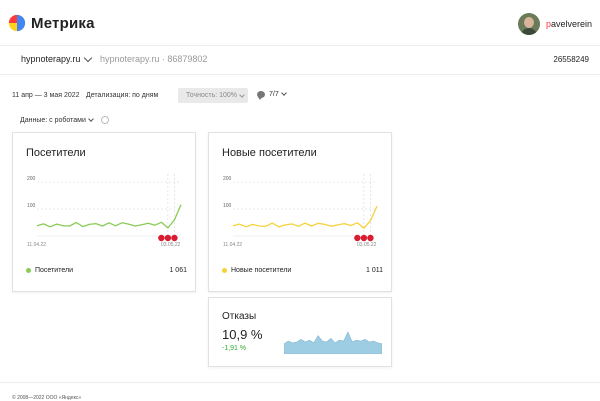 This screenshot has height=401, width=600. What do you see at coordinates (63, 23) in the screenshot?
I see `app-title: Метрика` at bounding box center [63, 23].